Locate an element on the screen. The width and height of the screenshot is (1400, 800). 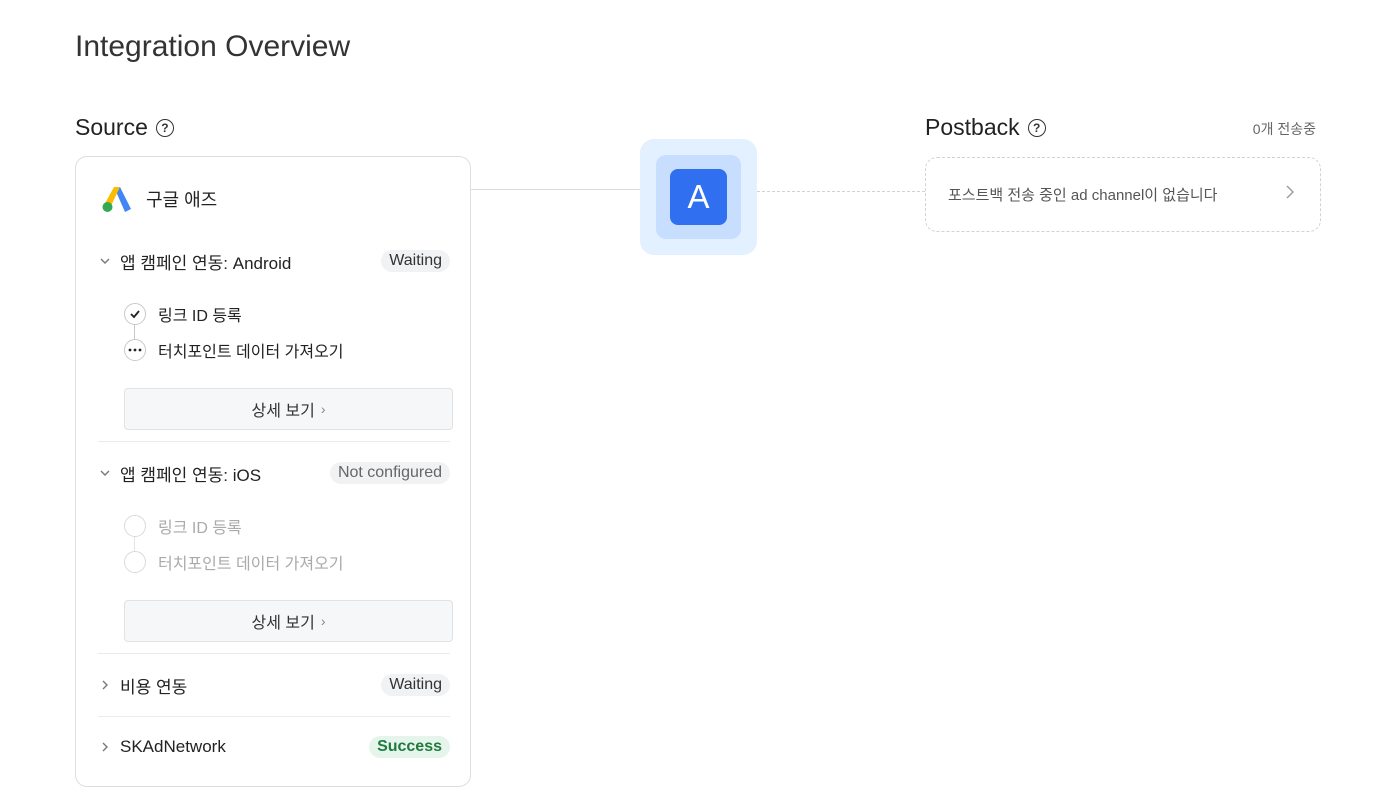
group-header-ios: 앱 캠페인 연동: iOS Not configured is located at coordinates (274, 473).